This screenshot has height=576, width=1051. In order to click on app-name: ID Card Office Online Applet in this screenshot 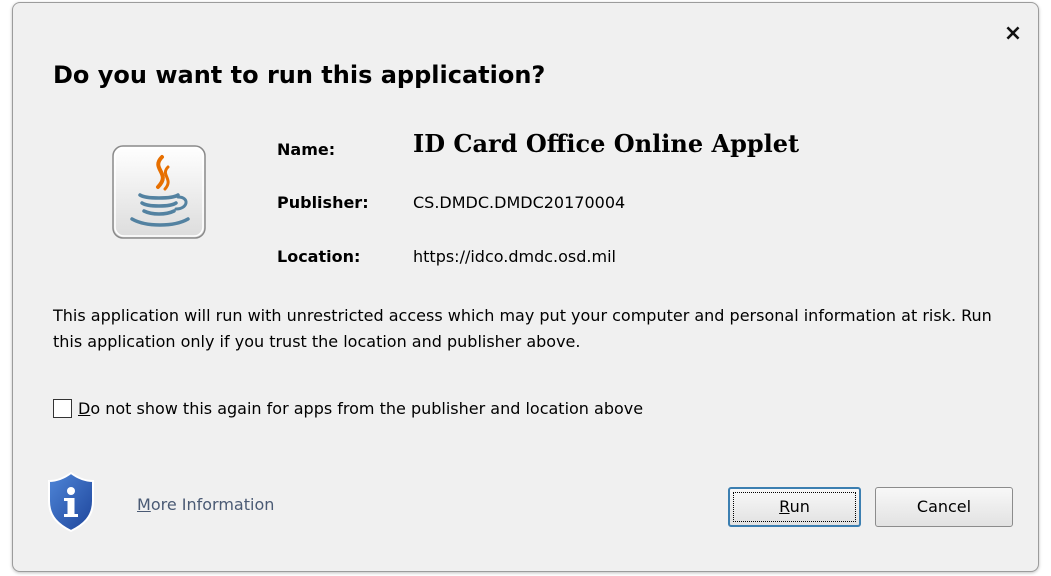, I will do `click(606, 143)`.